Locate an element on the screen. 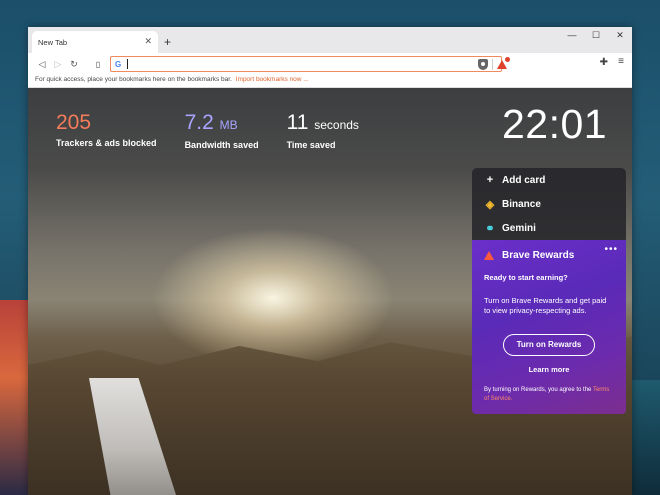  title-bar: New Tab ✕ + — ☐ ✕ is located at coordinates (330, 40).